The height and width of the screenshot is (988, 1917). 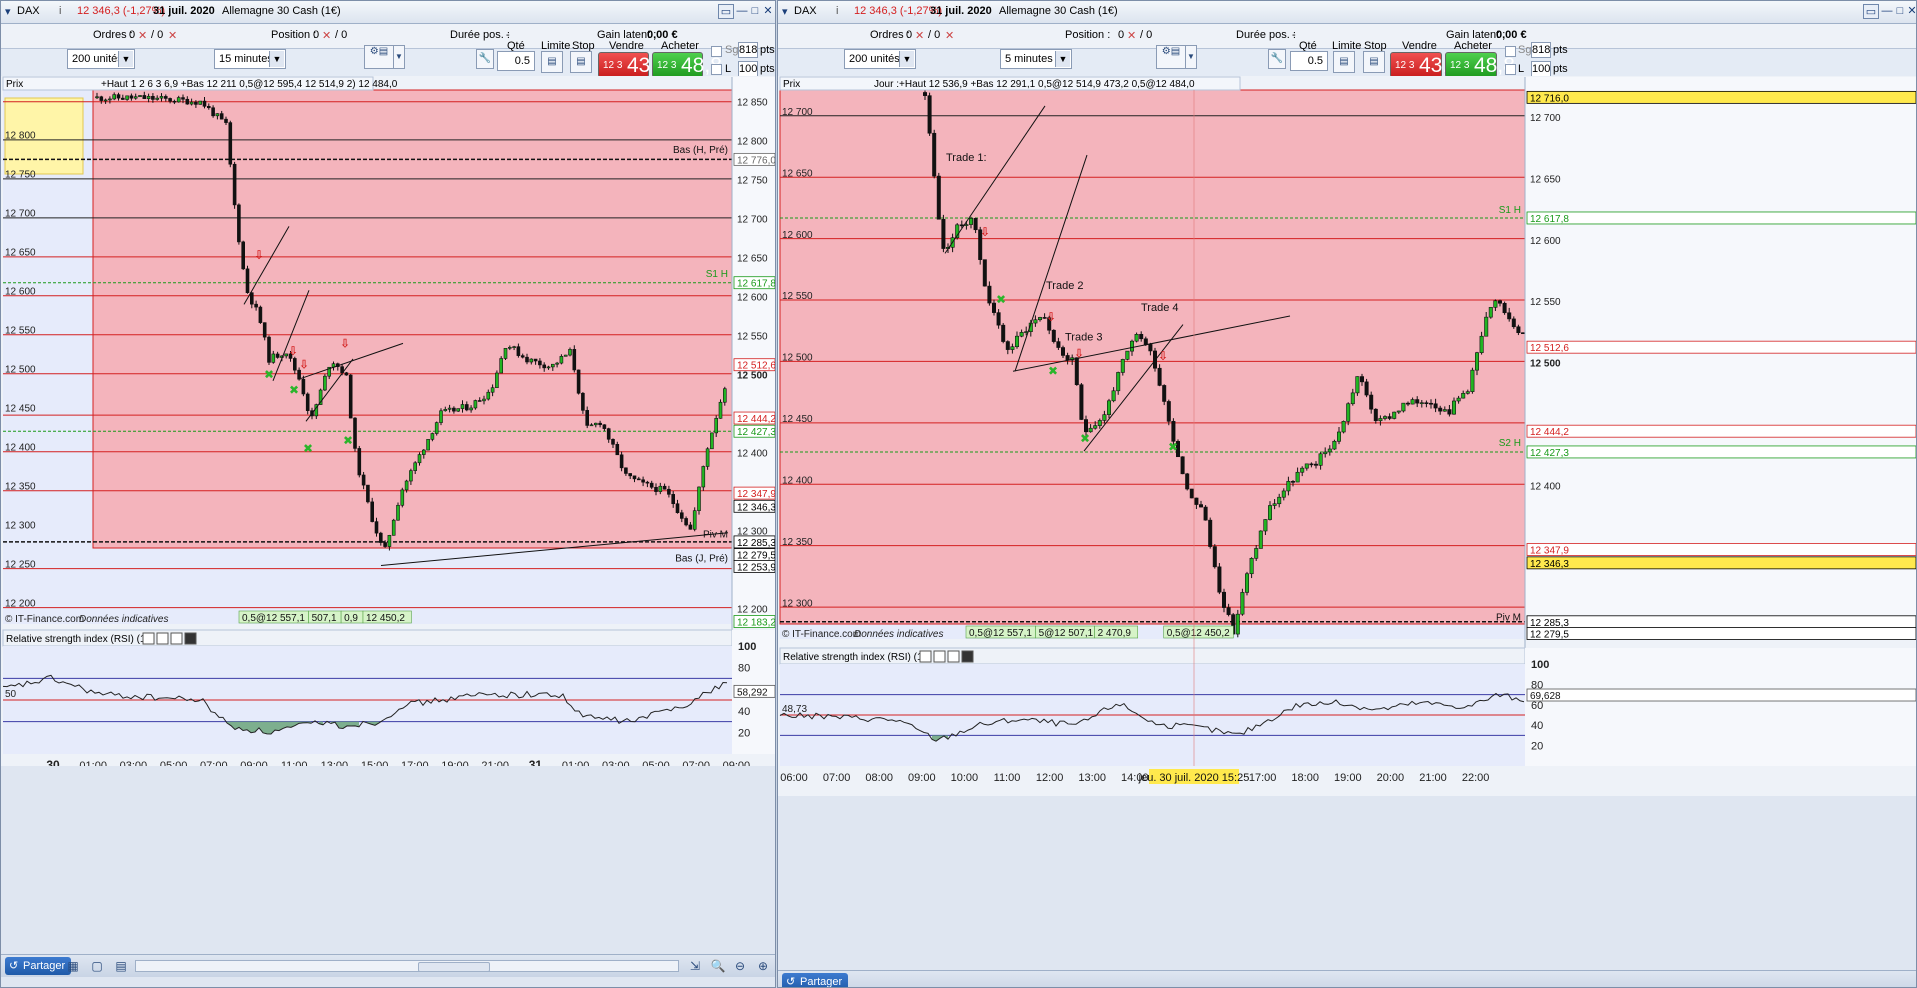 I want to click on x-tick: 07:00, so click(x=214, y=763).